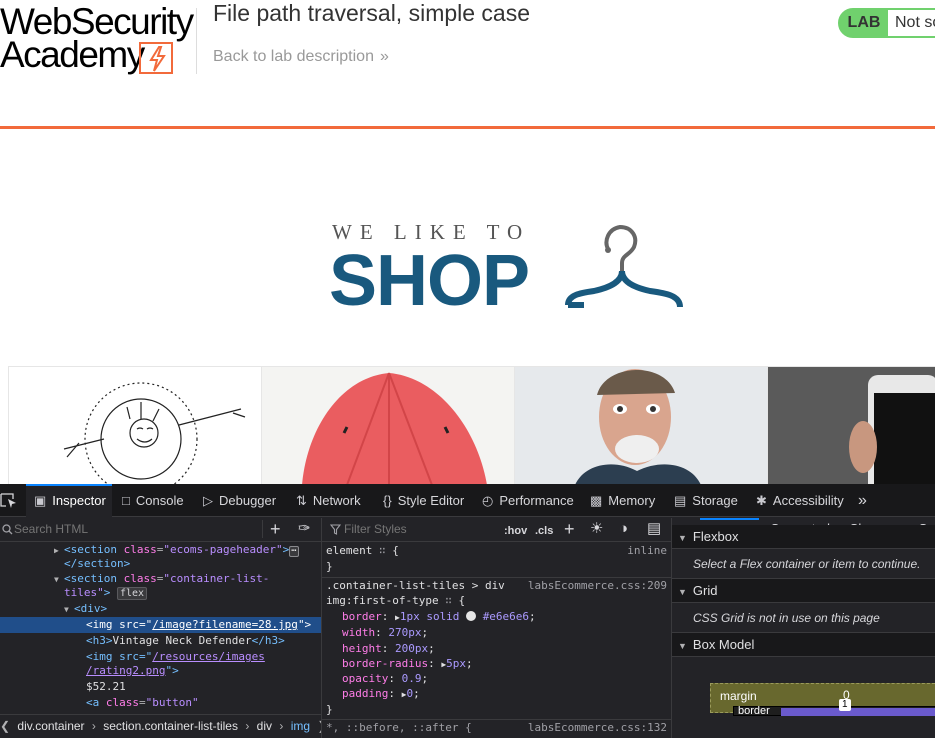 The height and width of the screenshot is (738, 935). What do you see at coordinates (536, 500) in the screenshot?
I see `tab-performance-label: Performance` at bounding box center [536, 500].